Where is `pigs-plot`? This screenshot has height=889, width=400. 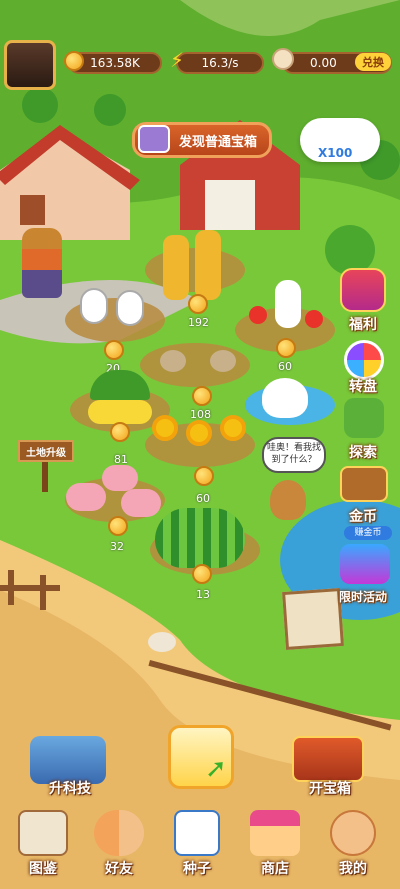 pigs-plot is located at coordinates (116, 492).